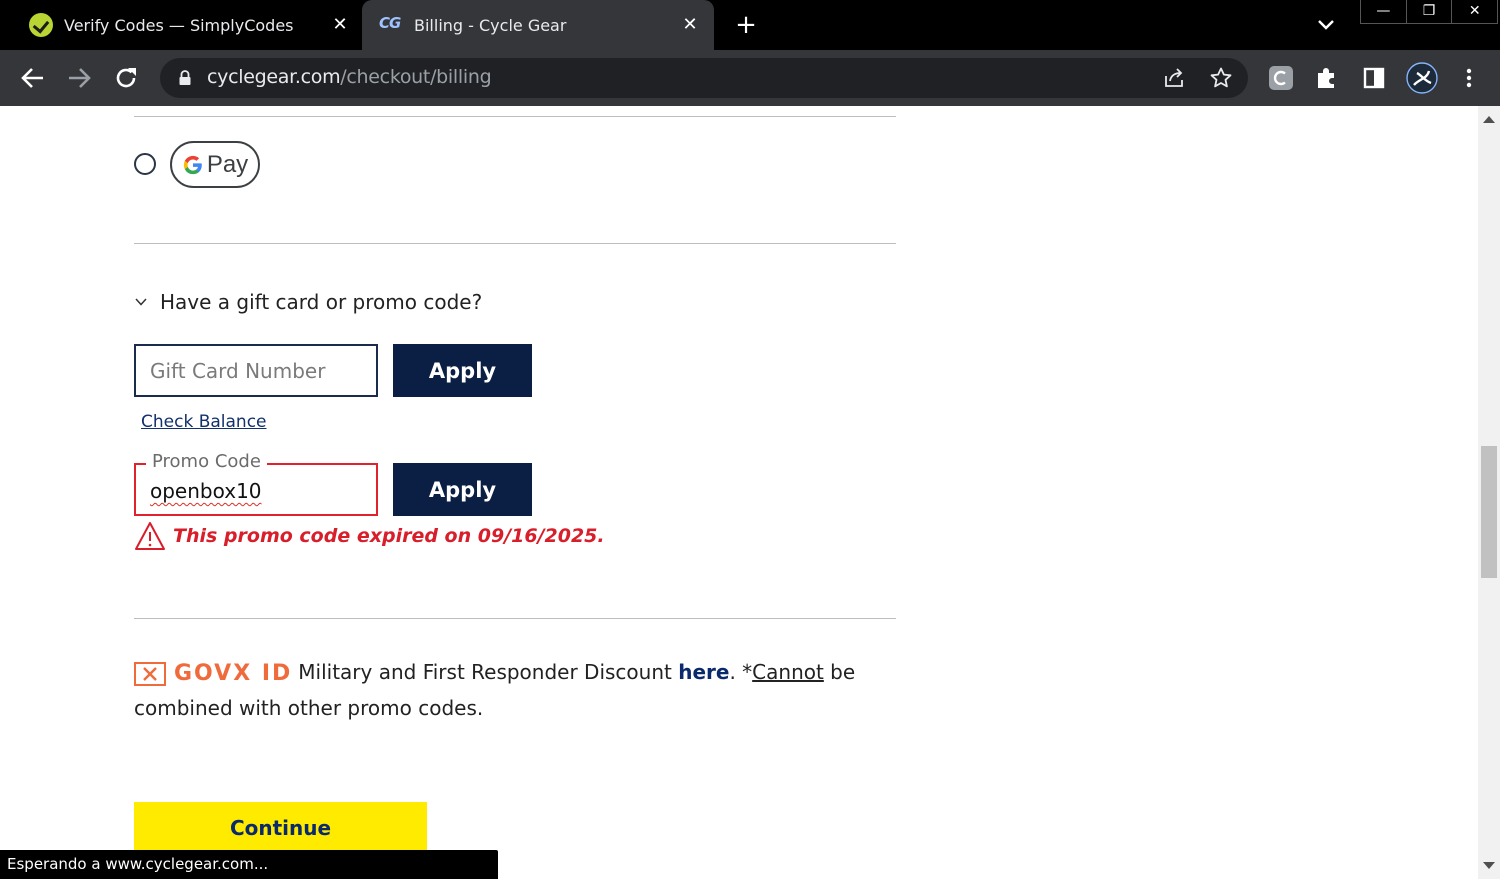 This screenshot has height=879, width=1500. Describe the element at coordinates (150, 673) in the screenshot. I see `govx-x-icon` at that location.